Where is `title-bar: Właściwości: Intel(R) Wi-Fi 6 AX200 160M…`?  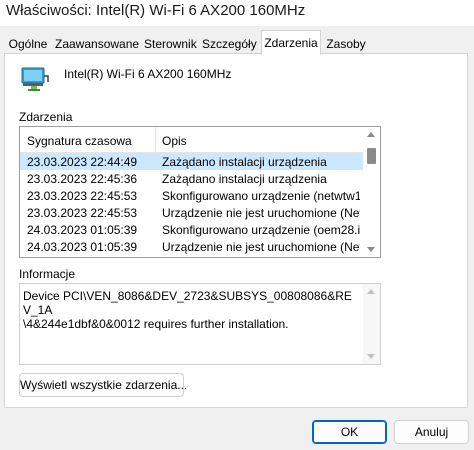
title-bar: Właściwości: Intel(R) Wi-Fi 6 AX200 160M… is located at coordinates (237, 13).